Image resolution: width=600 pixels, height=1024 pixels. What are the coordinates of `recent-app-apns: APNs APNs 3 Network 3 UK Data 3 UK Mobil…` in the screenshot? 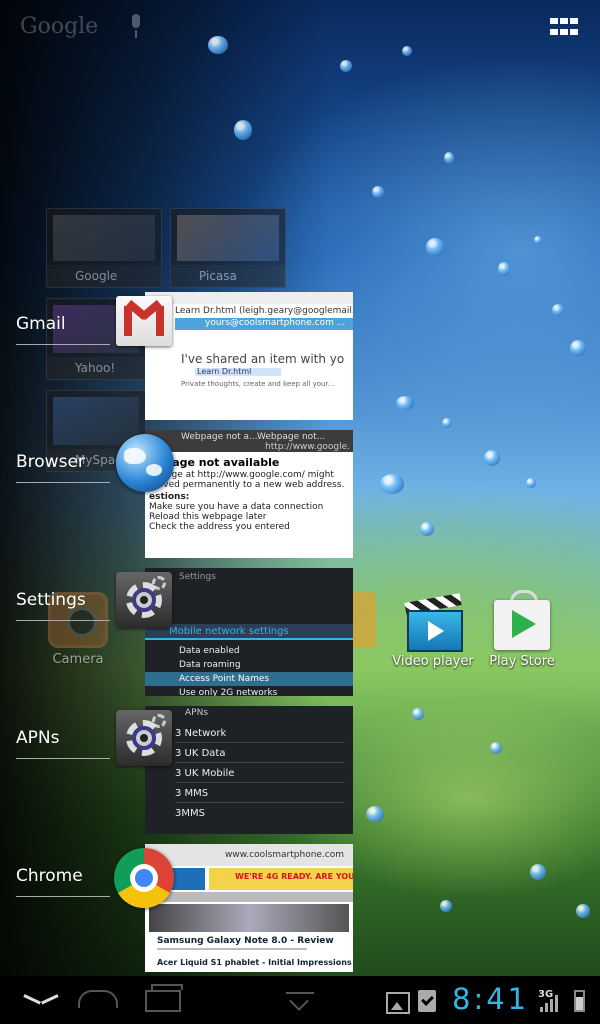 It's located at (180, 770).